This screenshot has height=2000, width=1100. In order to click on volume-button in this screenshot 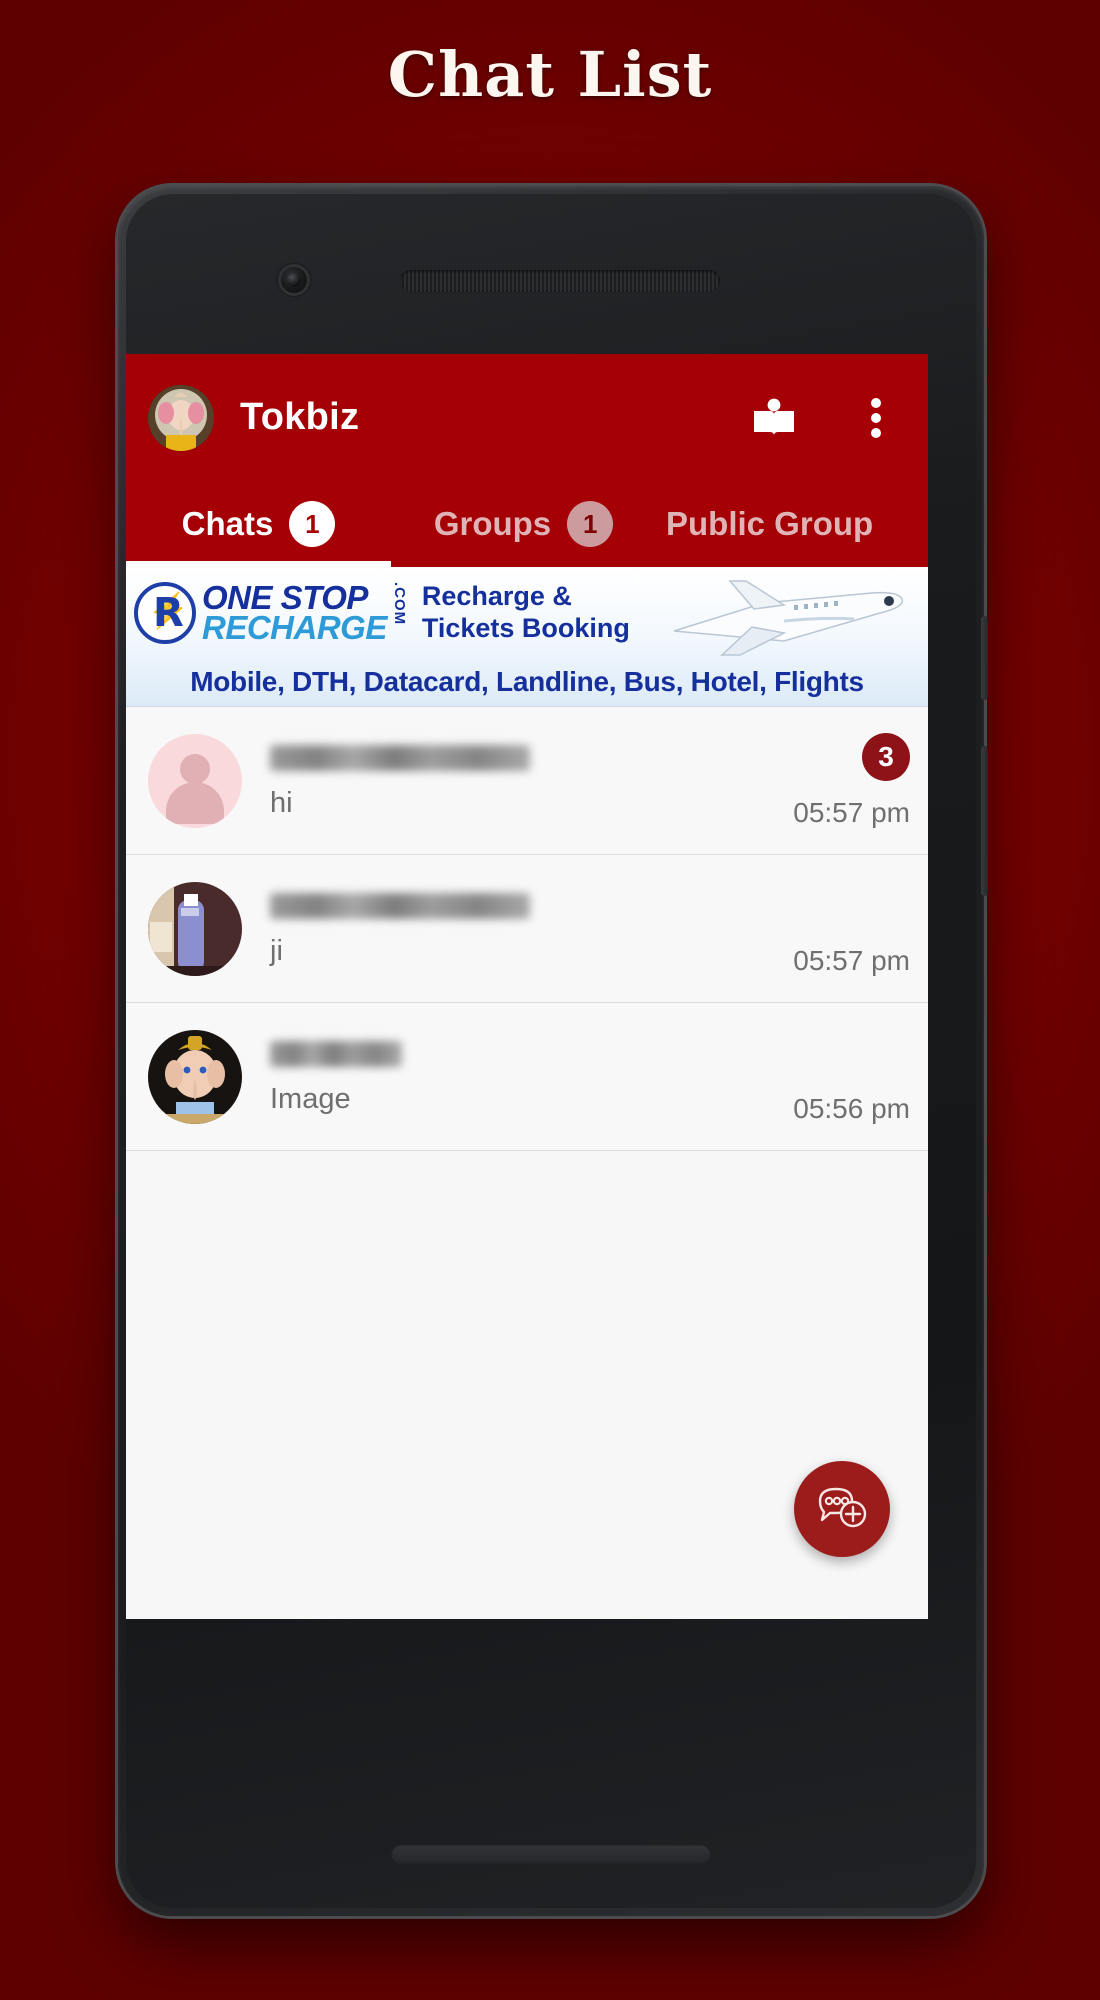, I will do `click(984, 821)`.